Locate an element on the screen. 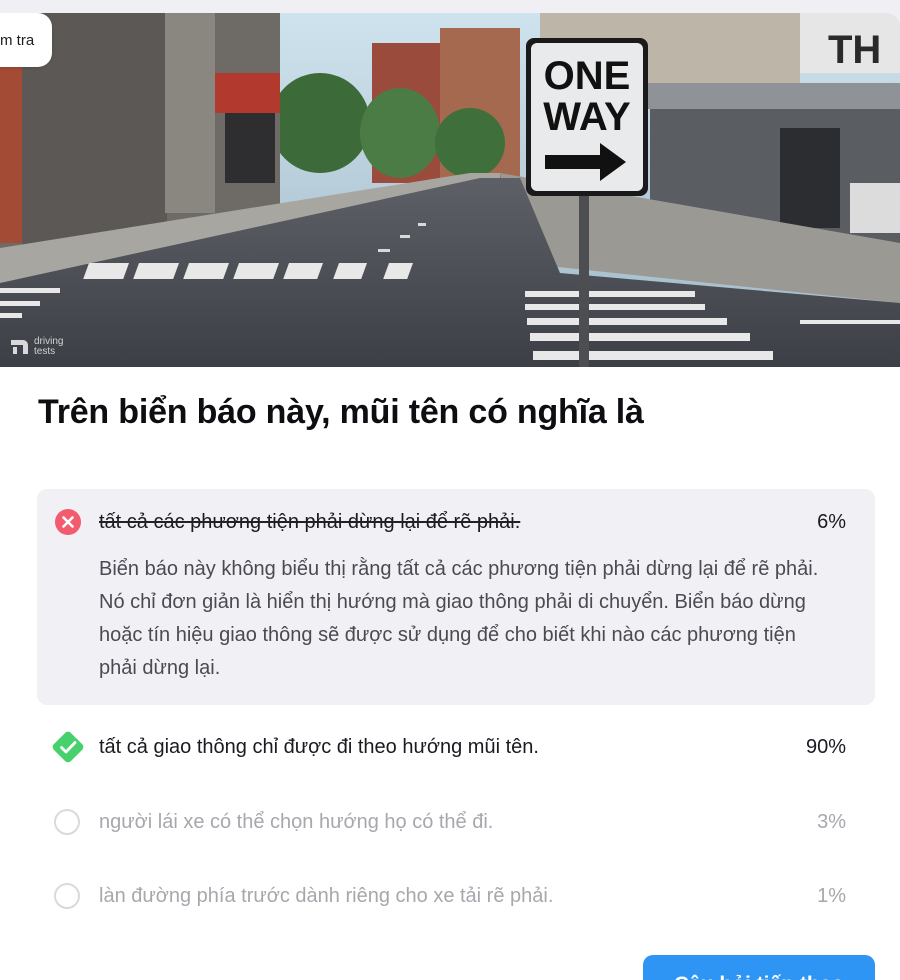  driving-tests-logo-icon is located at coordinates (19, 347).